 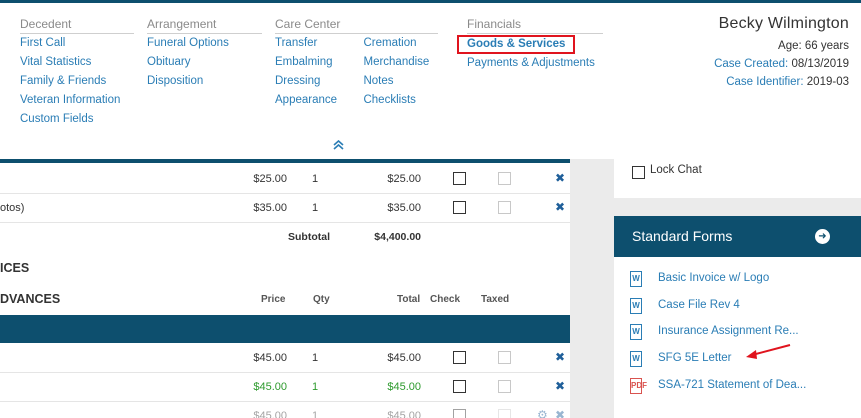 I want to click on table-group-band, so click(x=285, y=329).